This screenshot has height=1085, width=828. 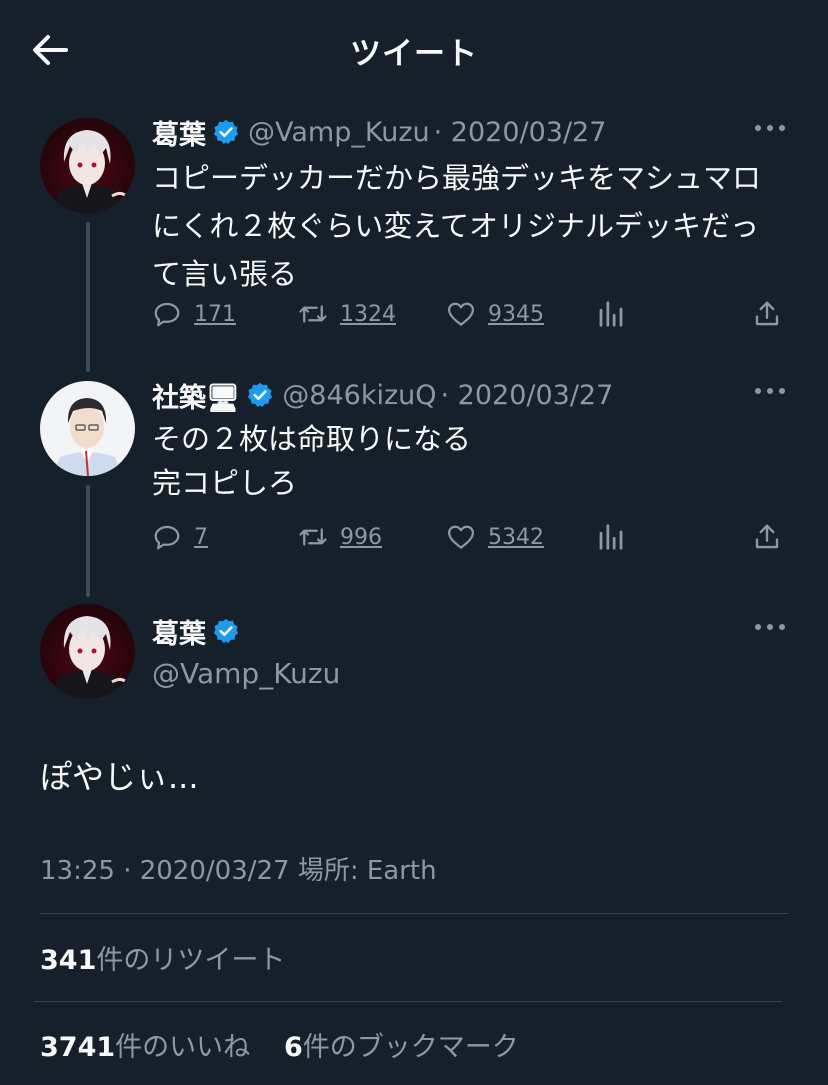 I want to click on retweet-button: 996, so click(x=340, y=537).